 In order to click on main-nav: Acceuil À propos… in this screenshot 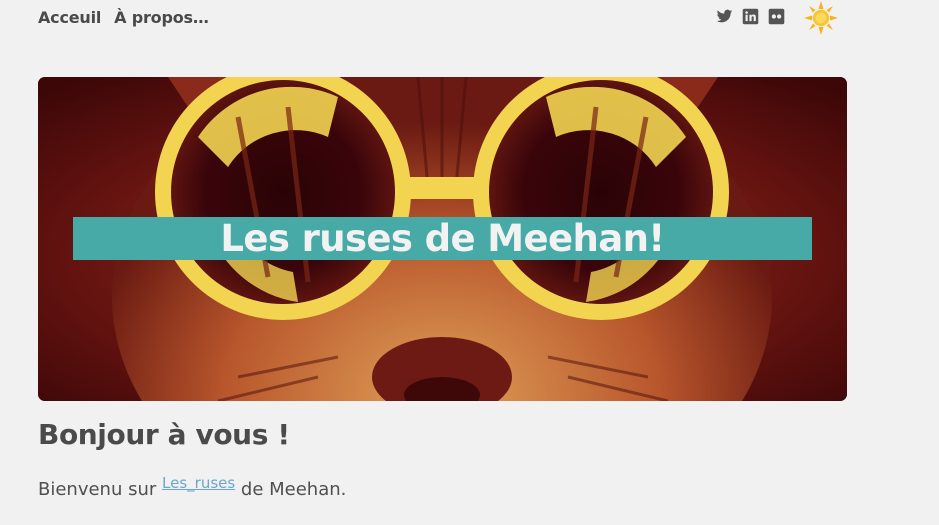, I will do `click(123, 18)`.